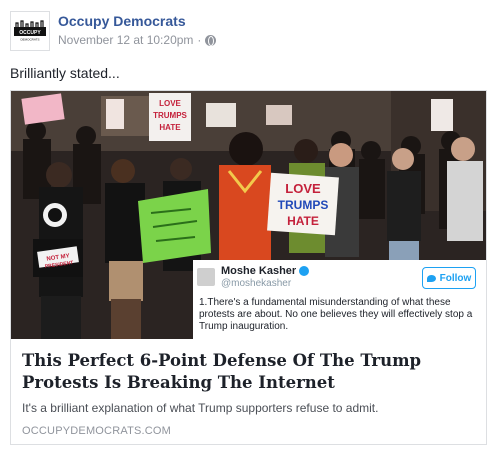  What do you see at coordinates (256, 283) in the screenshot?
I see `tweet-handle: @moshekasher` at bounding box center [256, 283].